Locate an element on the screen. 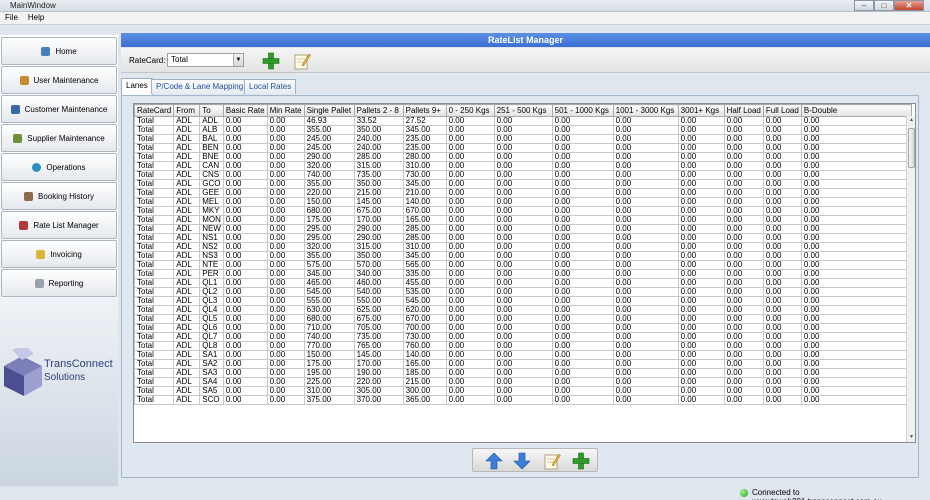  table-cell: 625.00 is located at coordinates (378, 310).